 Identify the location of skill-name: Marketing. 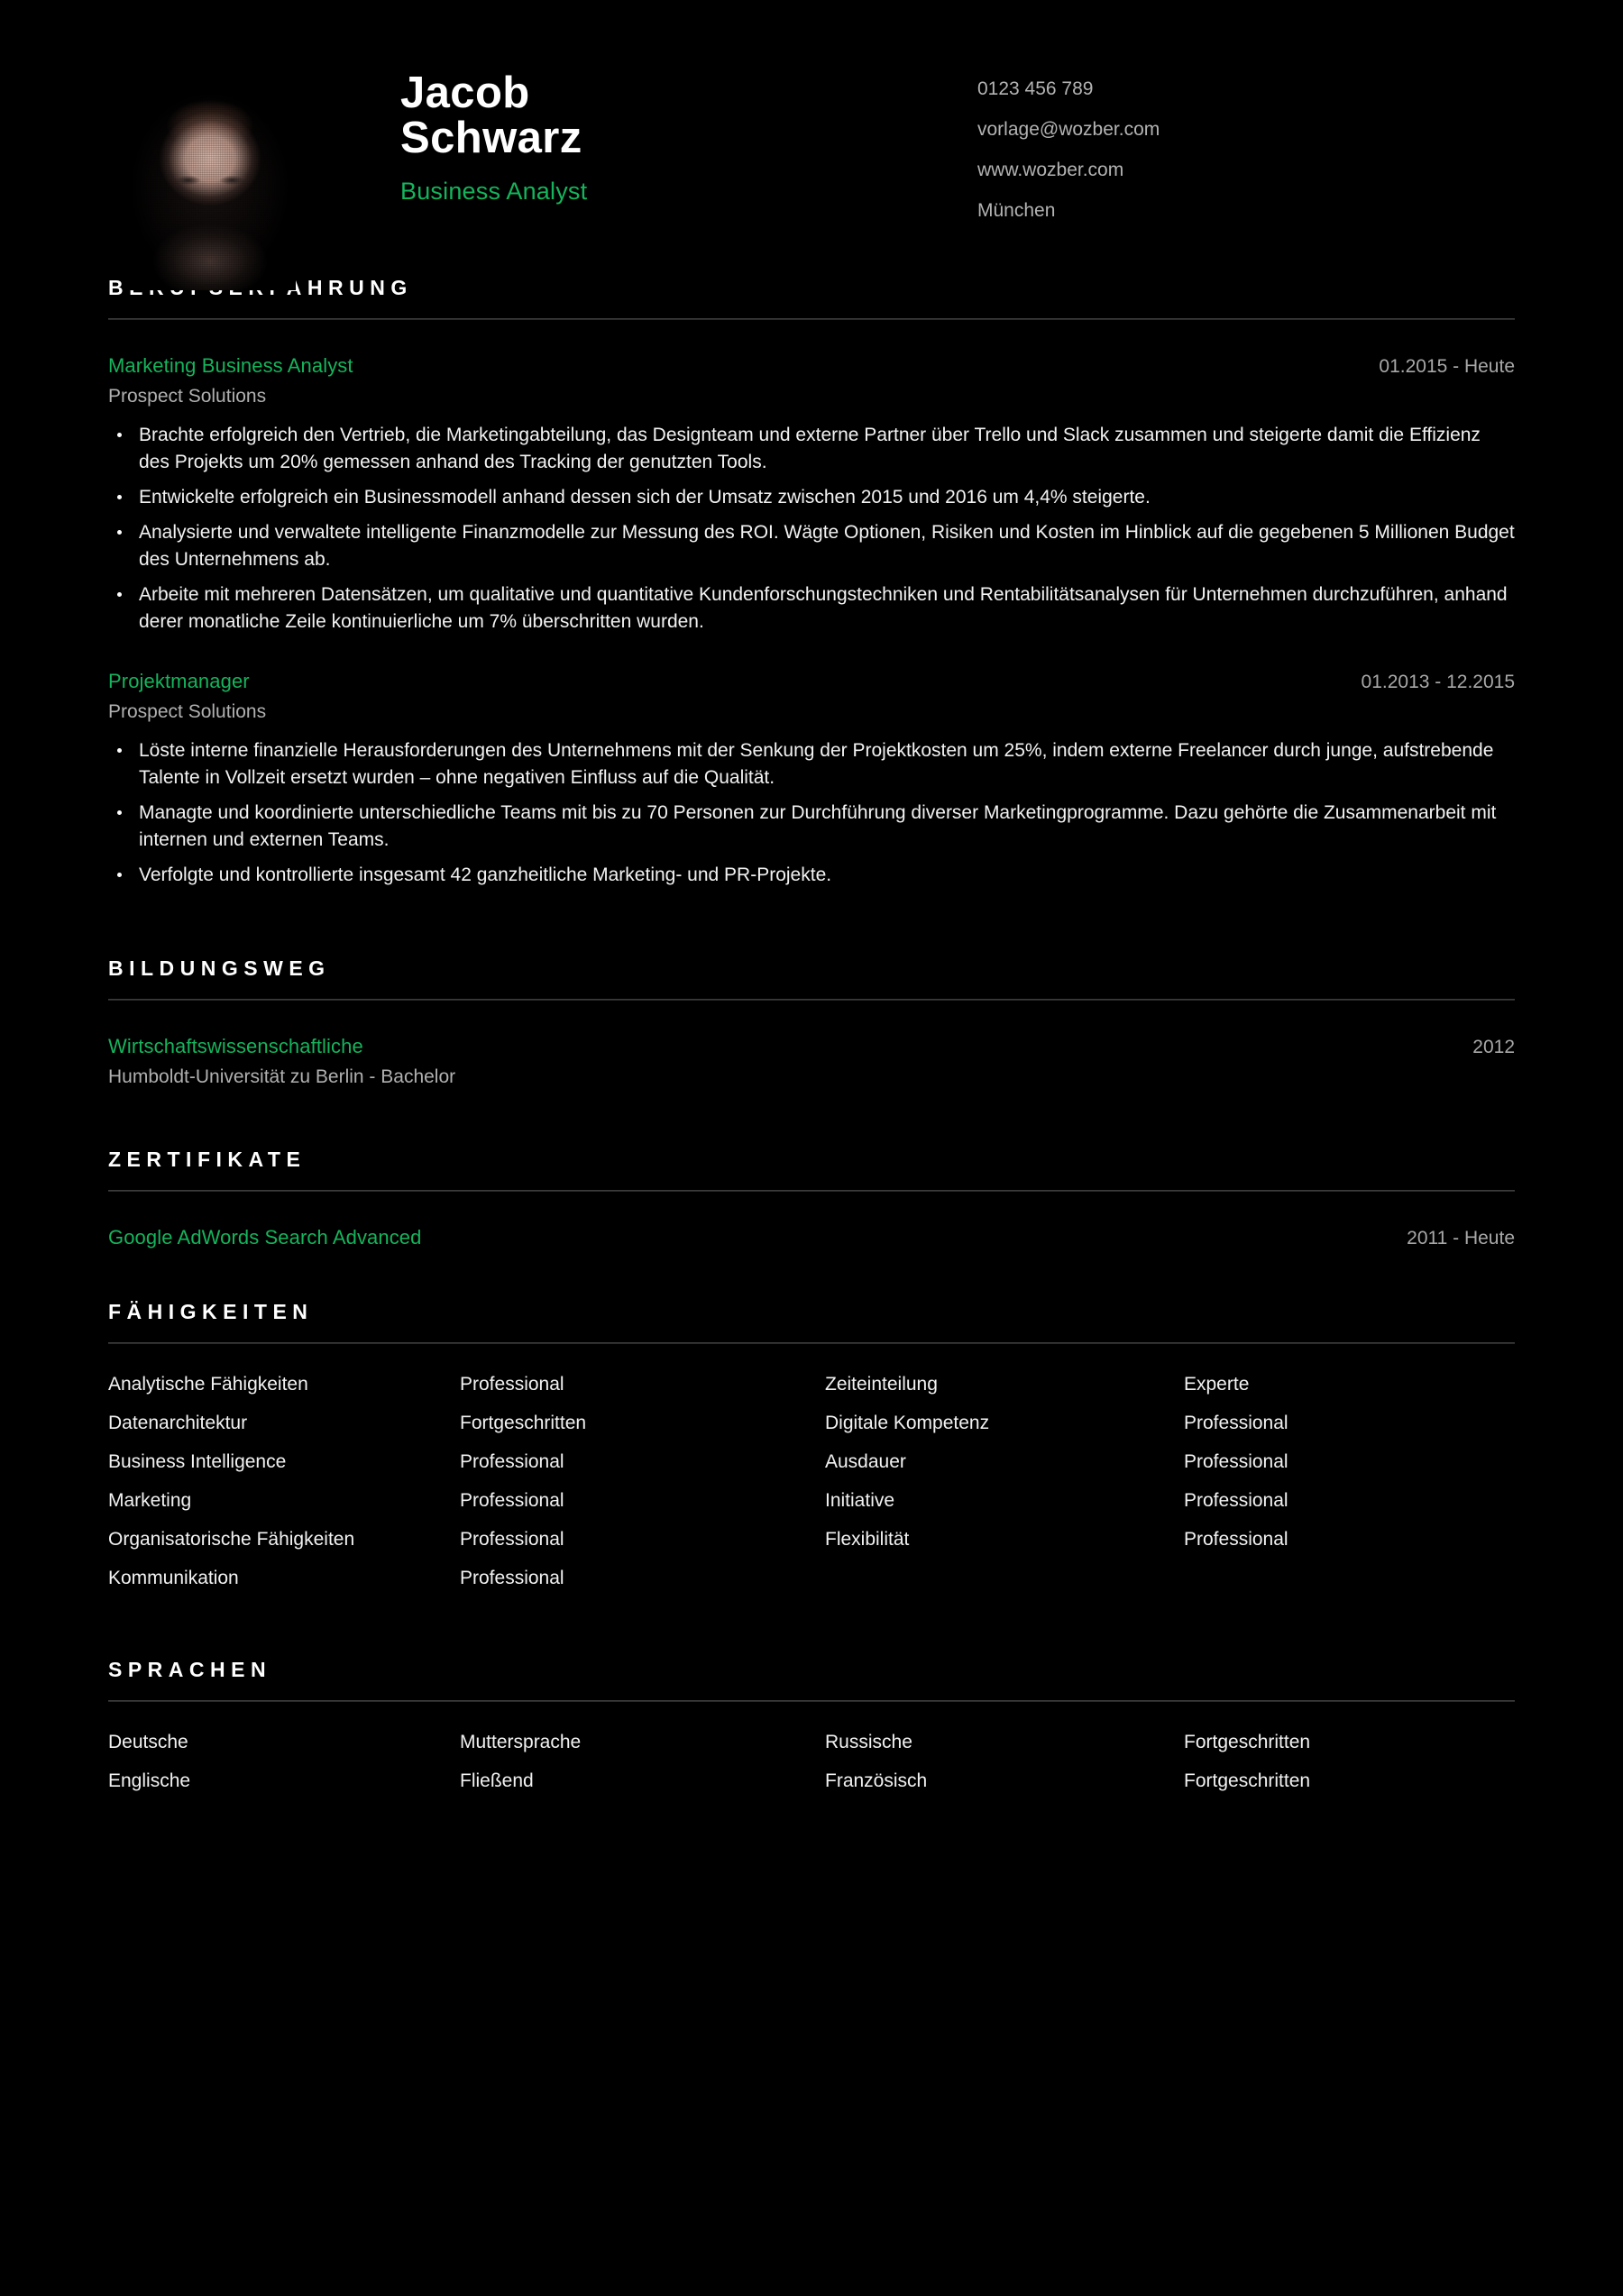
(150, 1501).